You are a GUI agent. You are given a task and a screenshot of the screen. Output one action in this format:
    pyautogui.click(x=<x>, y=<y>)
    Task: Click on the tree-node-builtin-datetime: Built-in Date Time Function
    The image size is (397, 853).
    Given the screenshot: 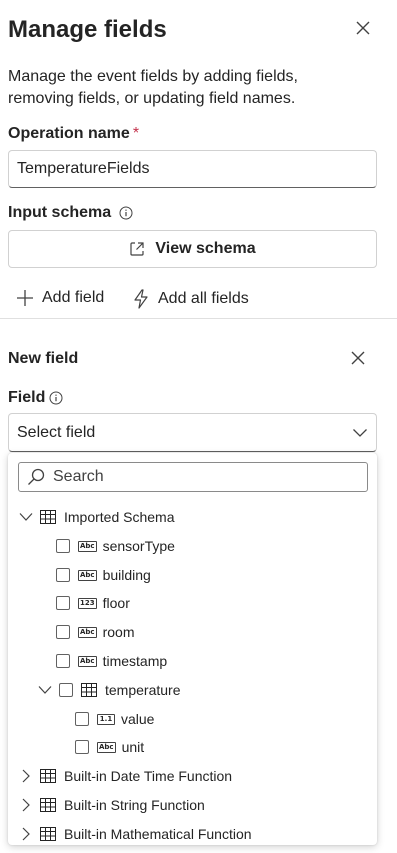 What is the action you would take?
    pyautogui.click(x=125, y=776)
    